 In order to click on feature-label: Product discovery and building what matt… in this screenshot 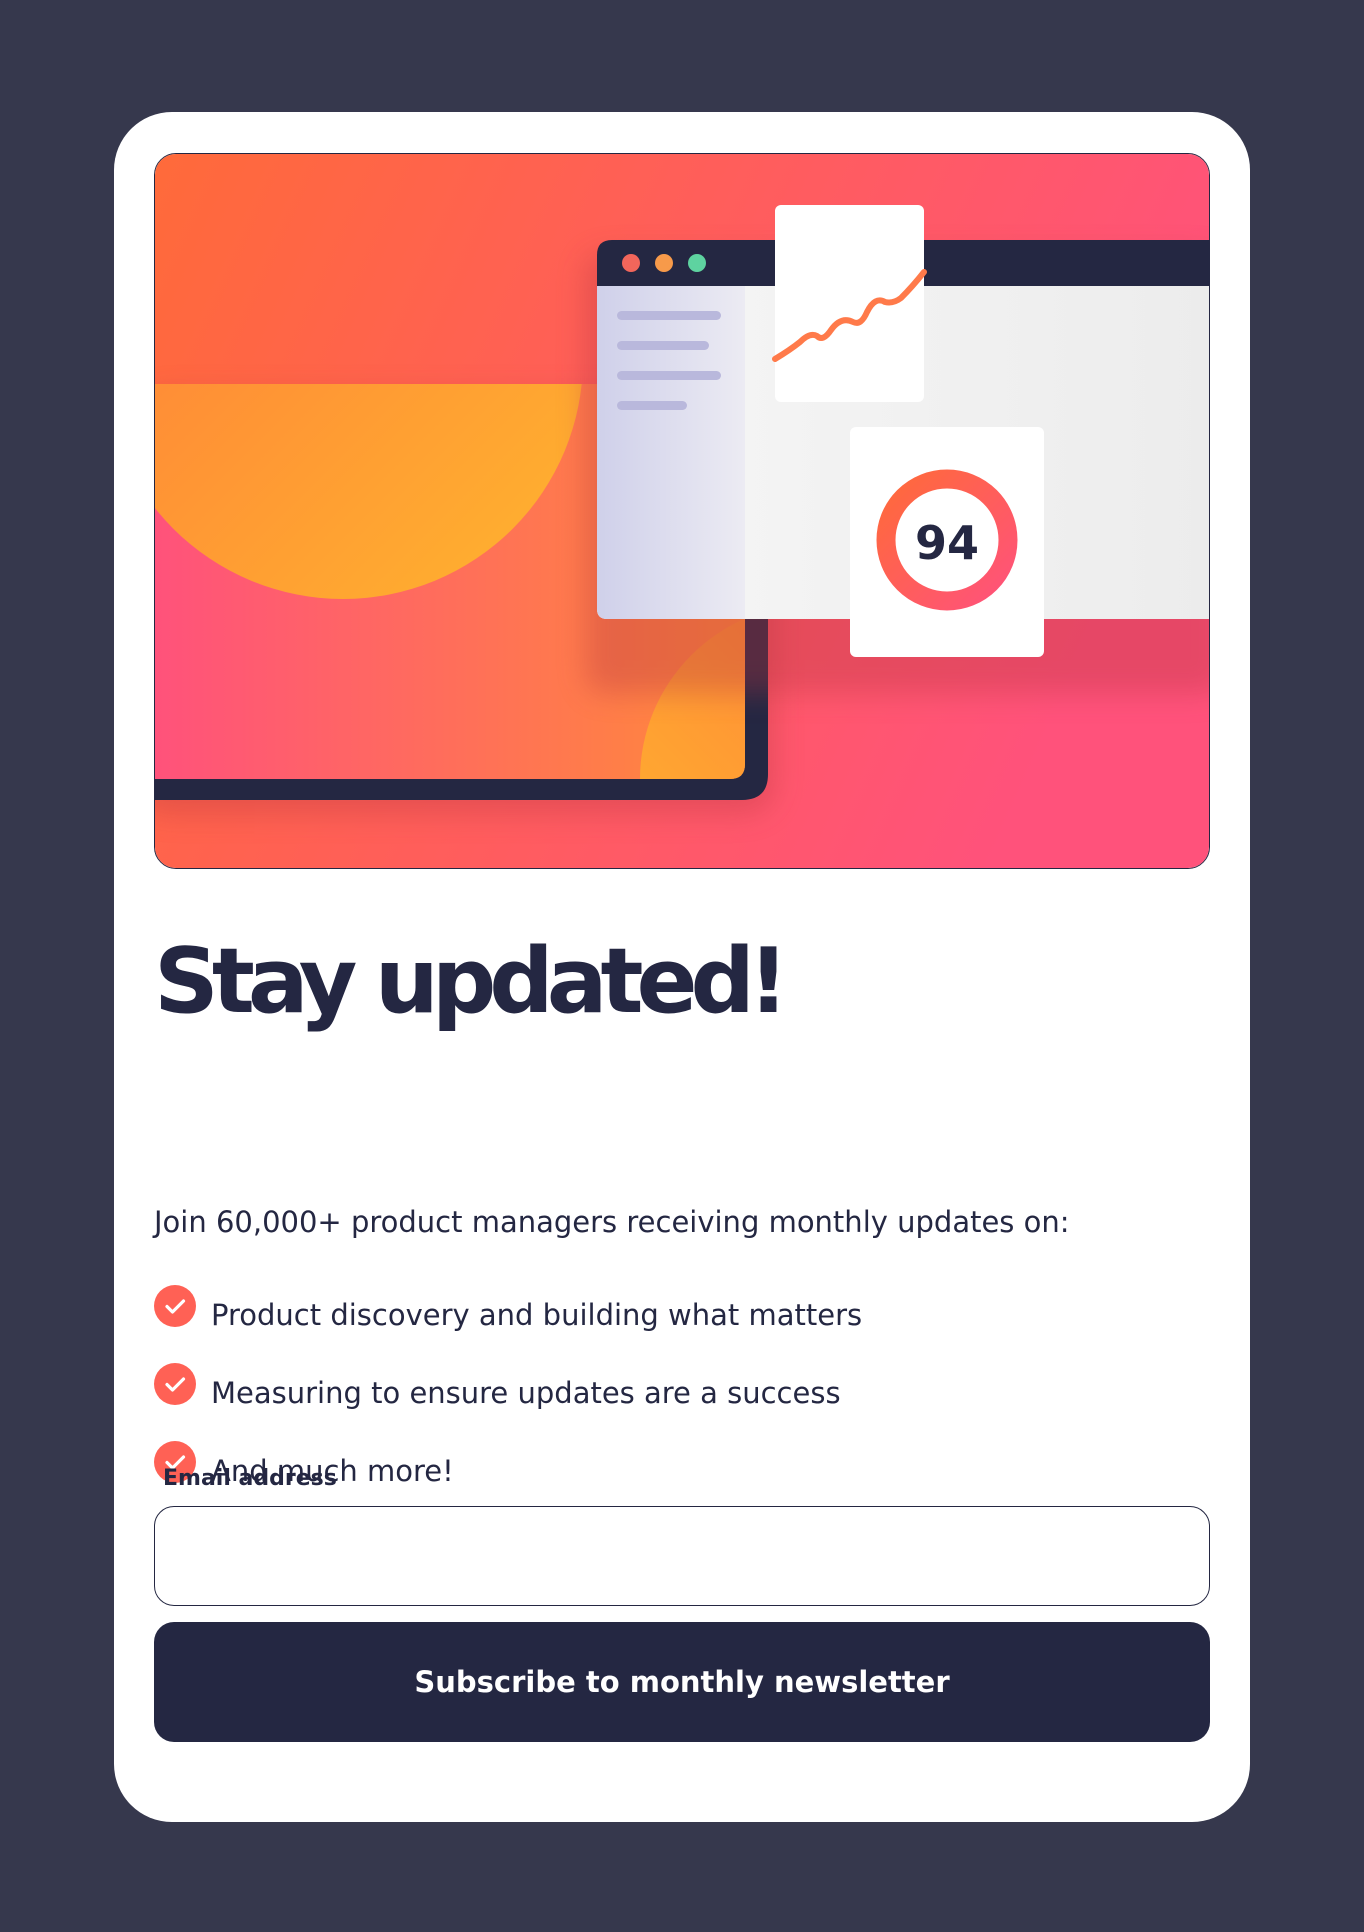, I will do `click(537, 1315)`.